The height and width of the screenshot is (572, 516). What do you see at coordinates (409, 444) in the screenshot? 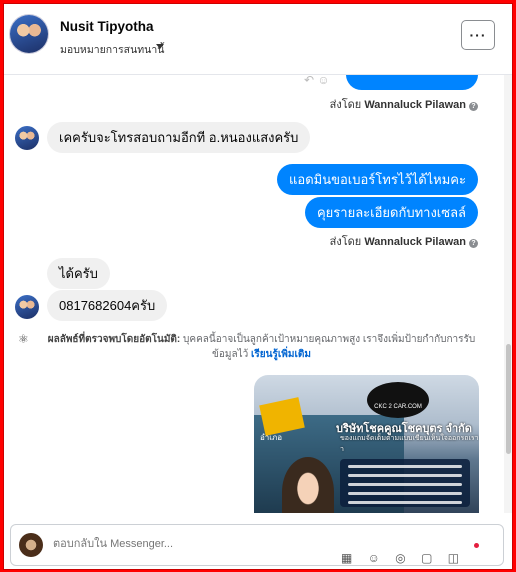
I see `ad-subtitle: ของแถมจัดเต็มตามแบบเขียนเห็นใจออกรถเราา` at bounding box center [409, 444].